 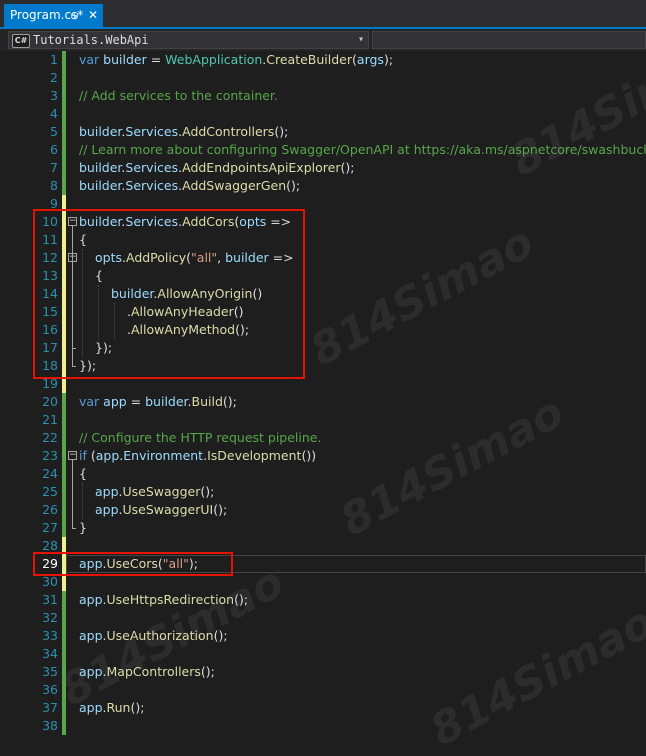 I want to click on collapse-icon: −, so click(x=72, y=455).